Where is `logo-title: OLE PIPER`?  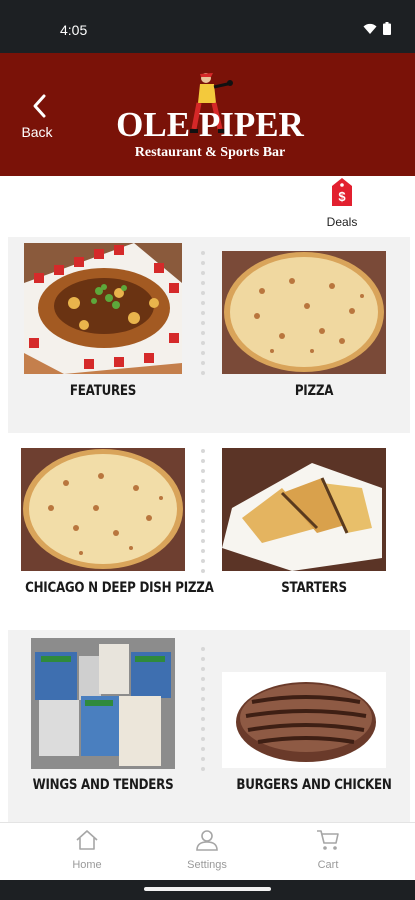 logo-title: OLE PIPER is located at coordinates (210, 124).